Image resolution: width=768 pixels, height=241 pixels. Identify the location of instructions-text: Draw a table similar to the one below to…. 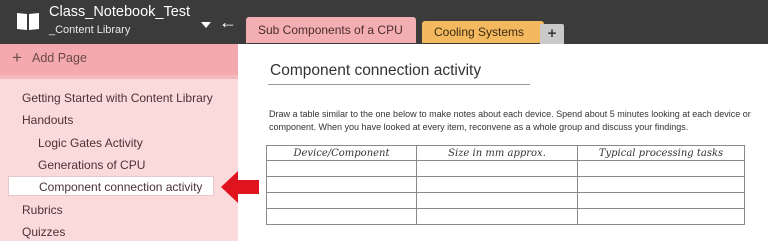
(516, 121).